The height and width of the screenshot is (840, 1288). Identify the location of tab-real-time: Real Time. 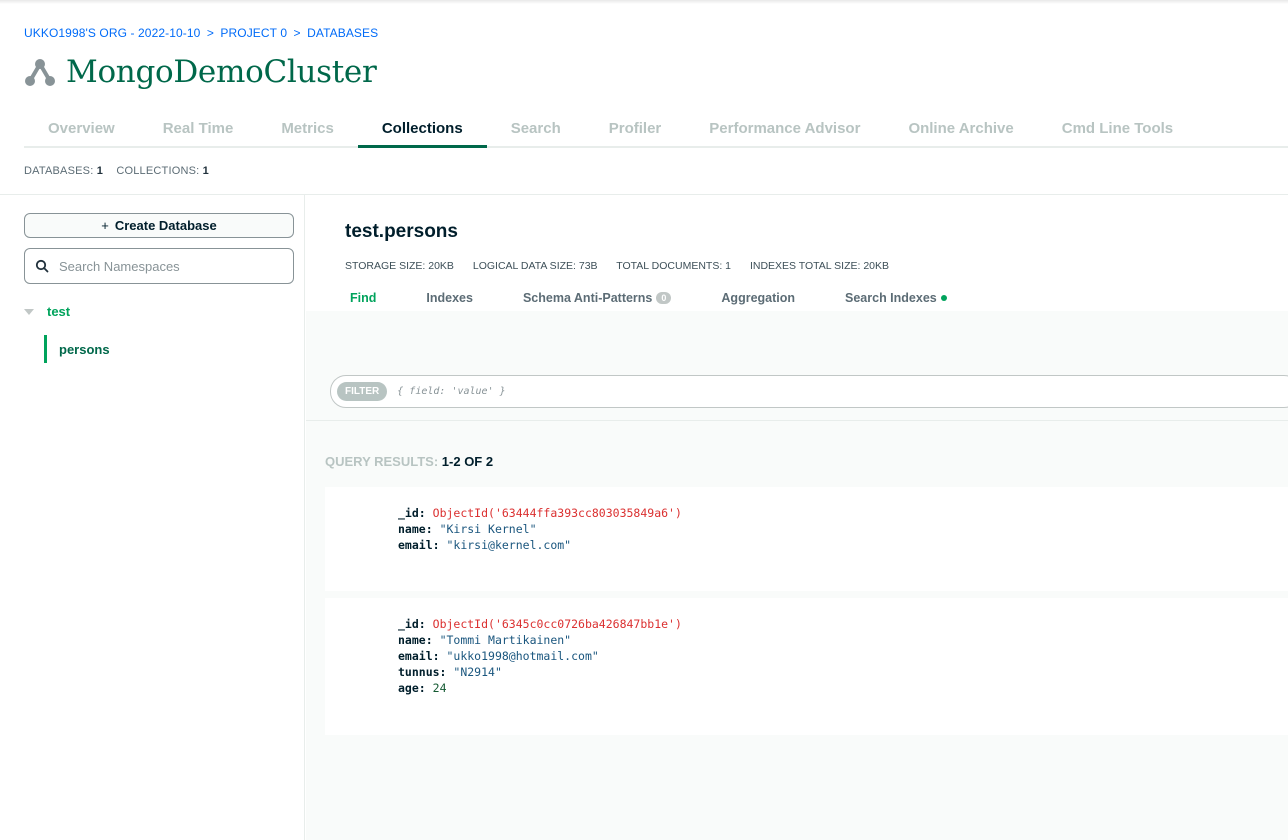
(198, 129).